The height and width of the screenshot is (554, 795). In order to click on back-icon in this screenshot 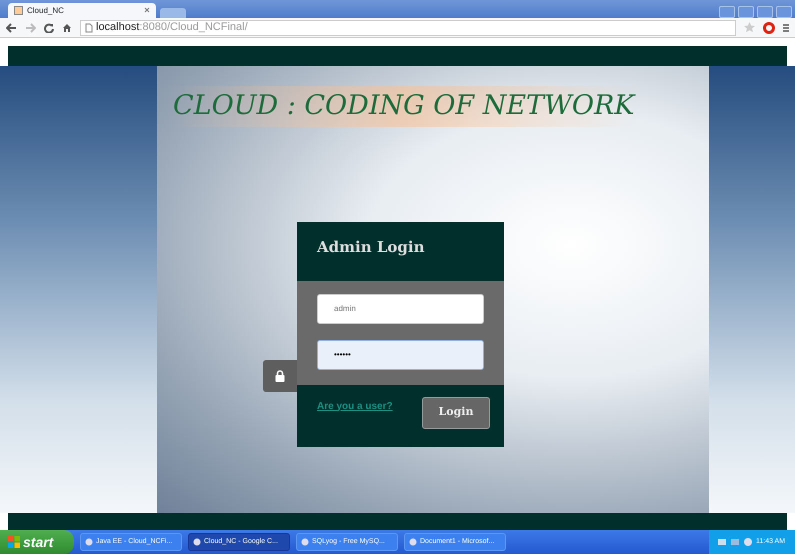, I will do `click(11, 27)`.